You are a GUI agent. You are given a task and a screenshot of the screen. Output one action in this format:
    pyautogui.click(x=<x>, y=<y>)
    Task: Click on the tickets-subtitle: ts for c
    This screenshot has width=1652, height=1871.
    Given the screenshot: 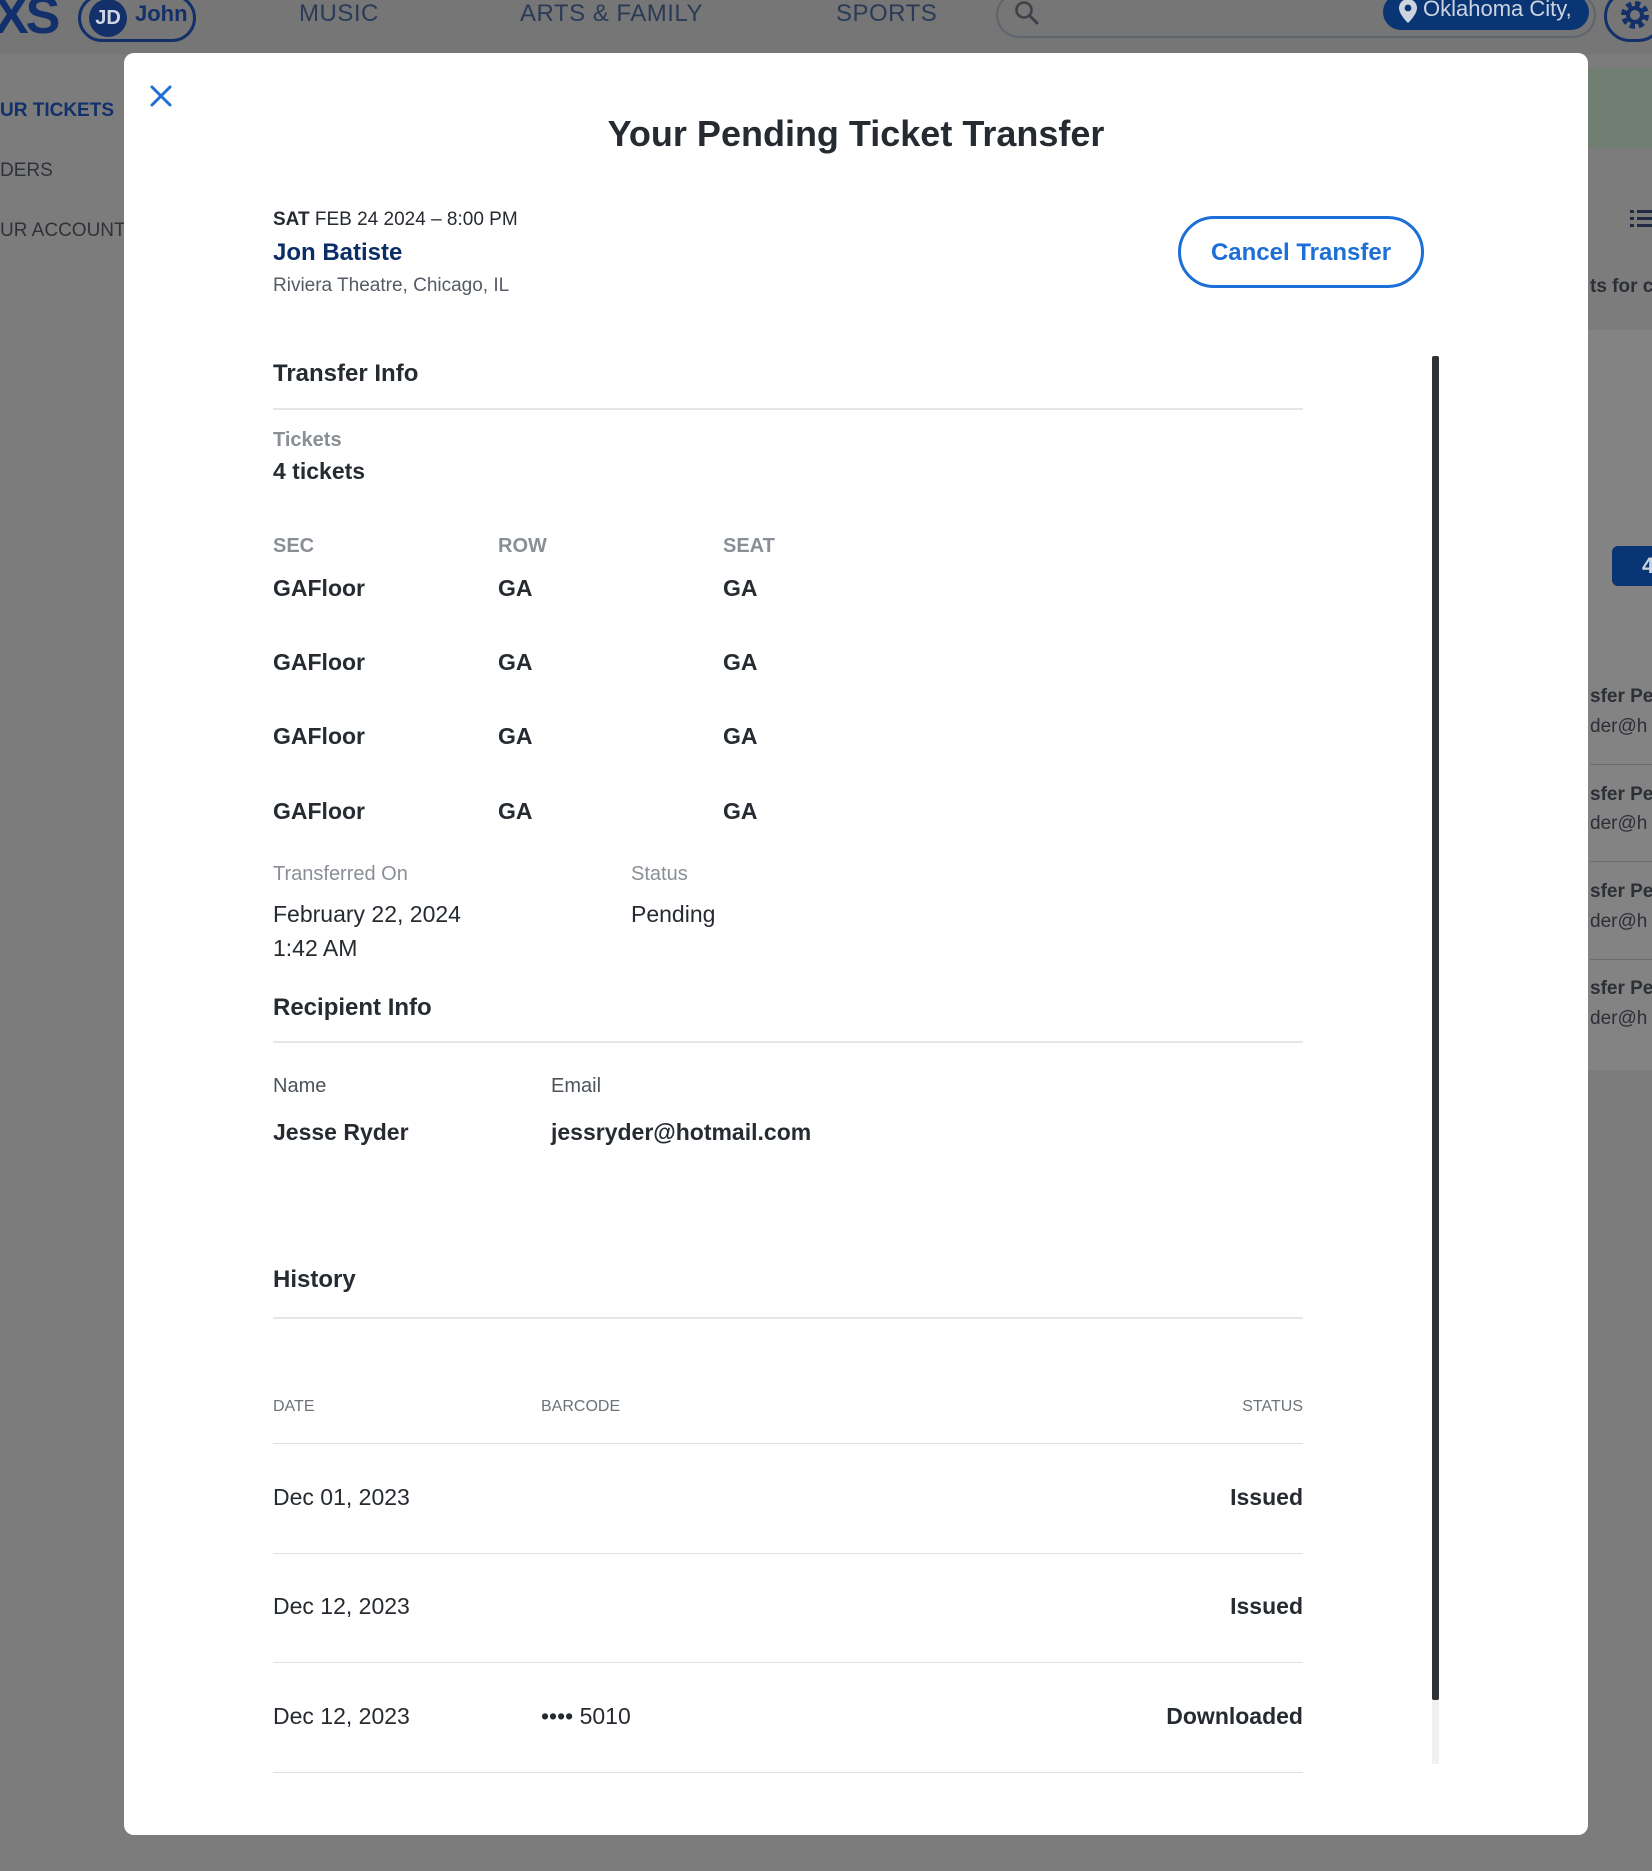 What is the action you would take?
    pyautogui.click(x=1621, y=286)
    